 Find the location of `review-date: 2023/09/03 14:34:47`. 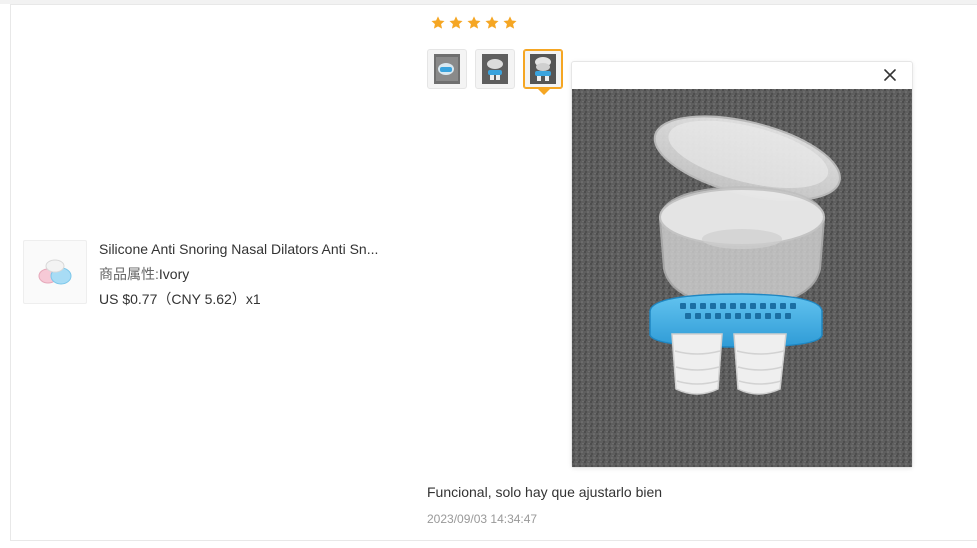

review-date: 2023/09/03 14:34:47 is located at coordinates (482, 519).